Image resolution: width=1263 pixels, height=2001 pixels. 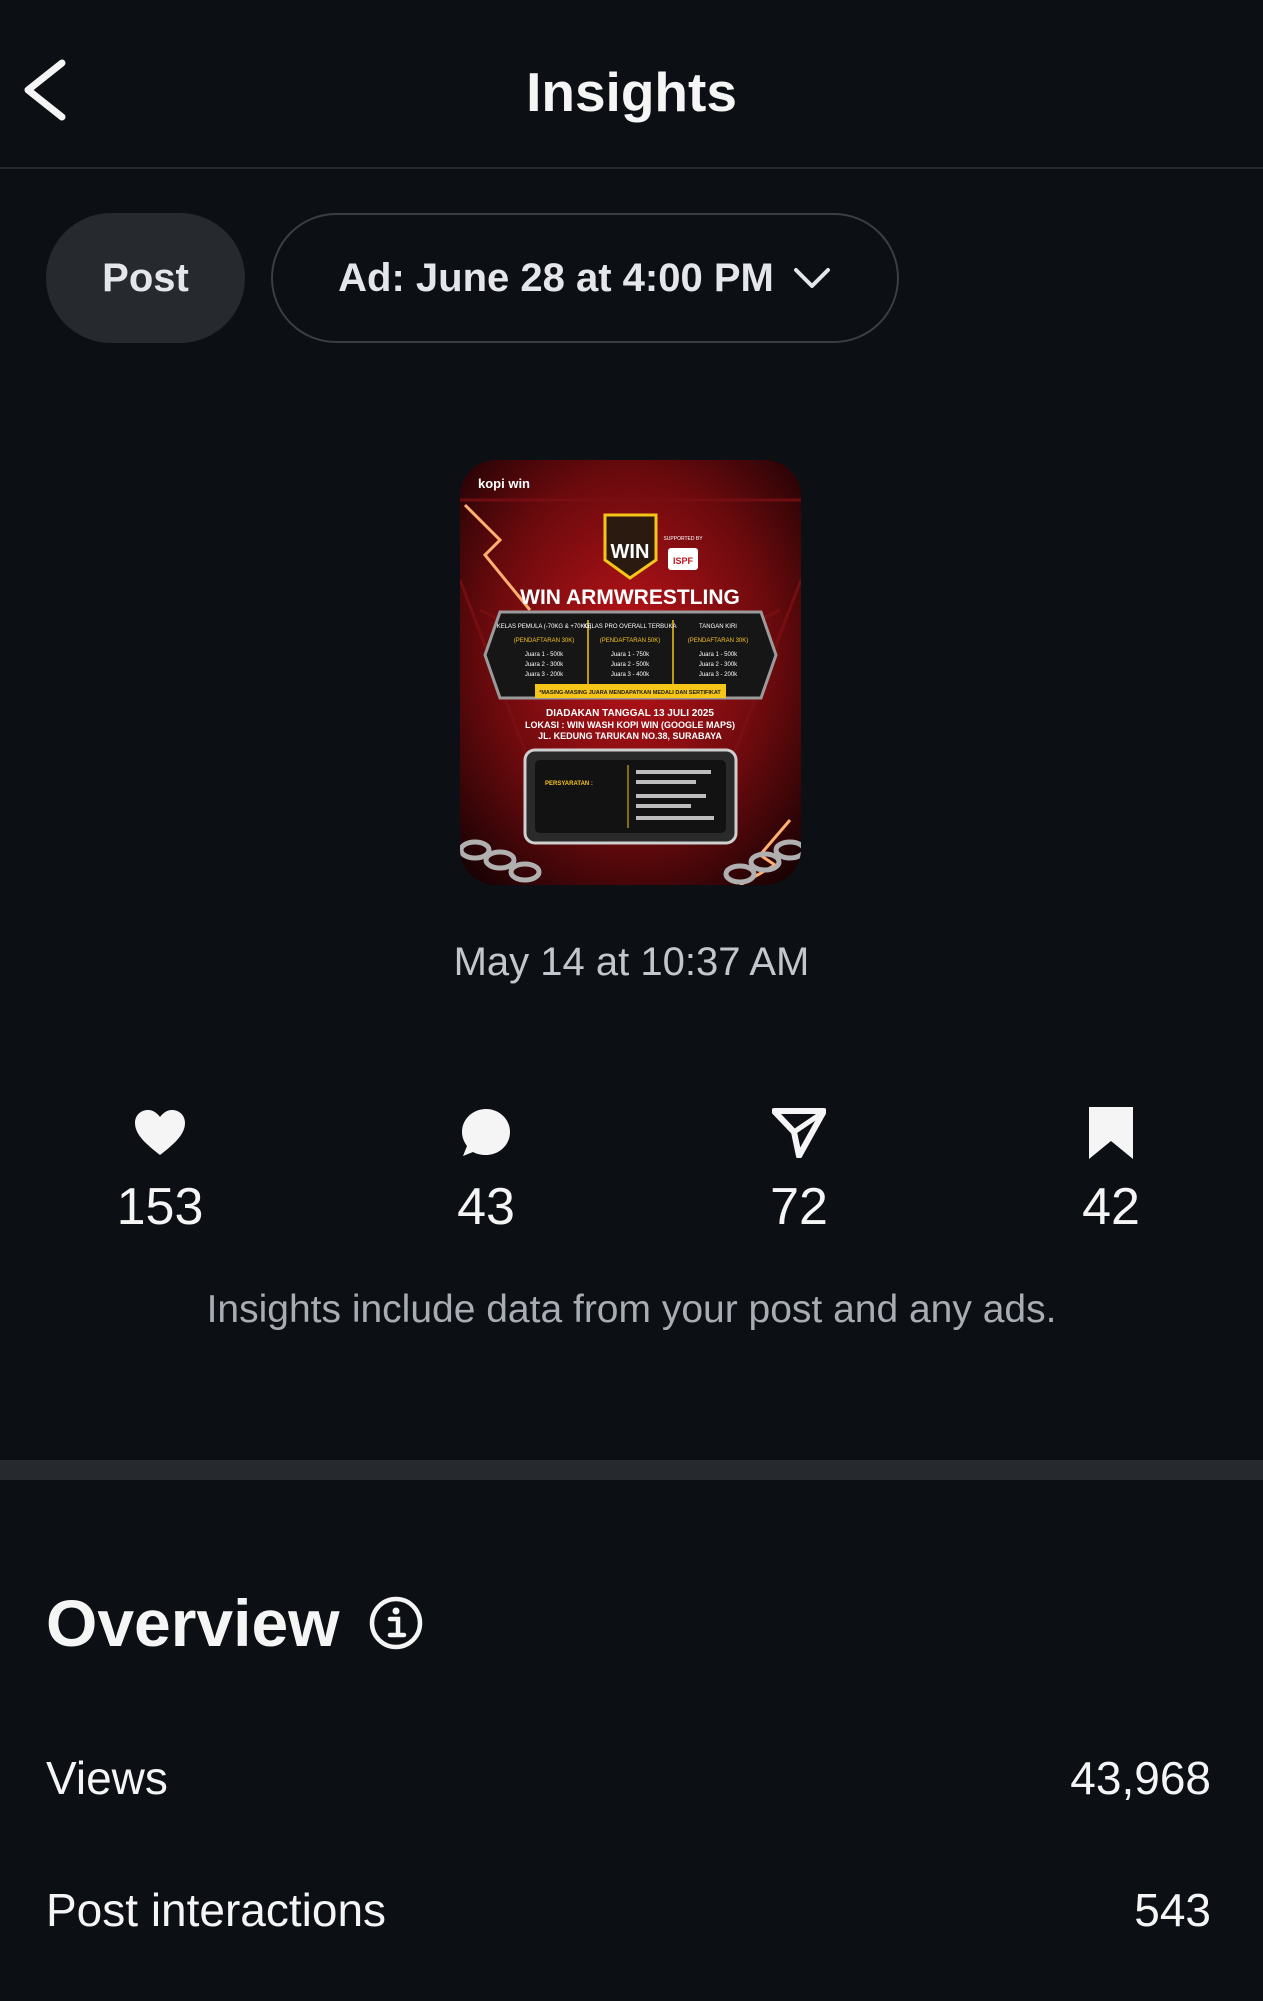 What do you see at coordinates (486, 1207) in the screenshot?
I see `comments-count: 43` at bounding box center [486, 1207].